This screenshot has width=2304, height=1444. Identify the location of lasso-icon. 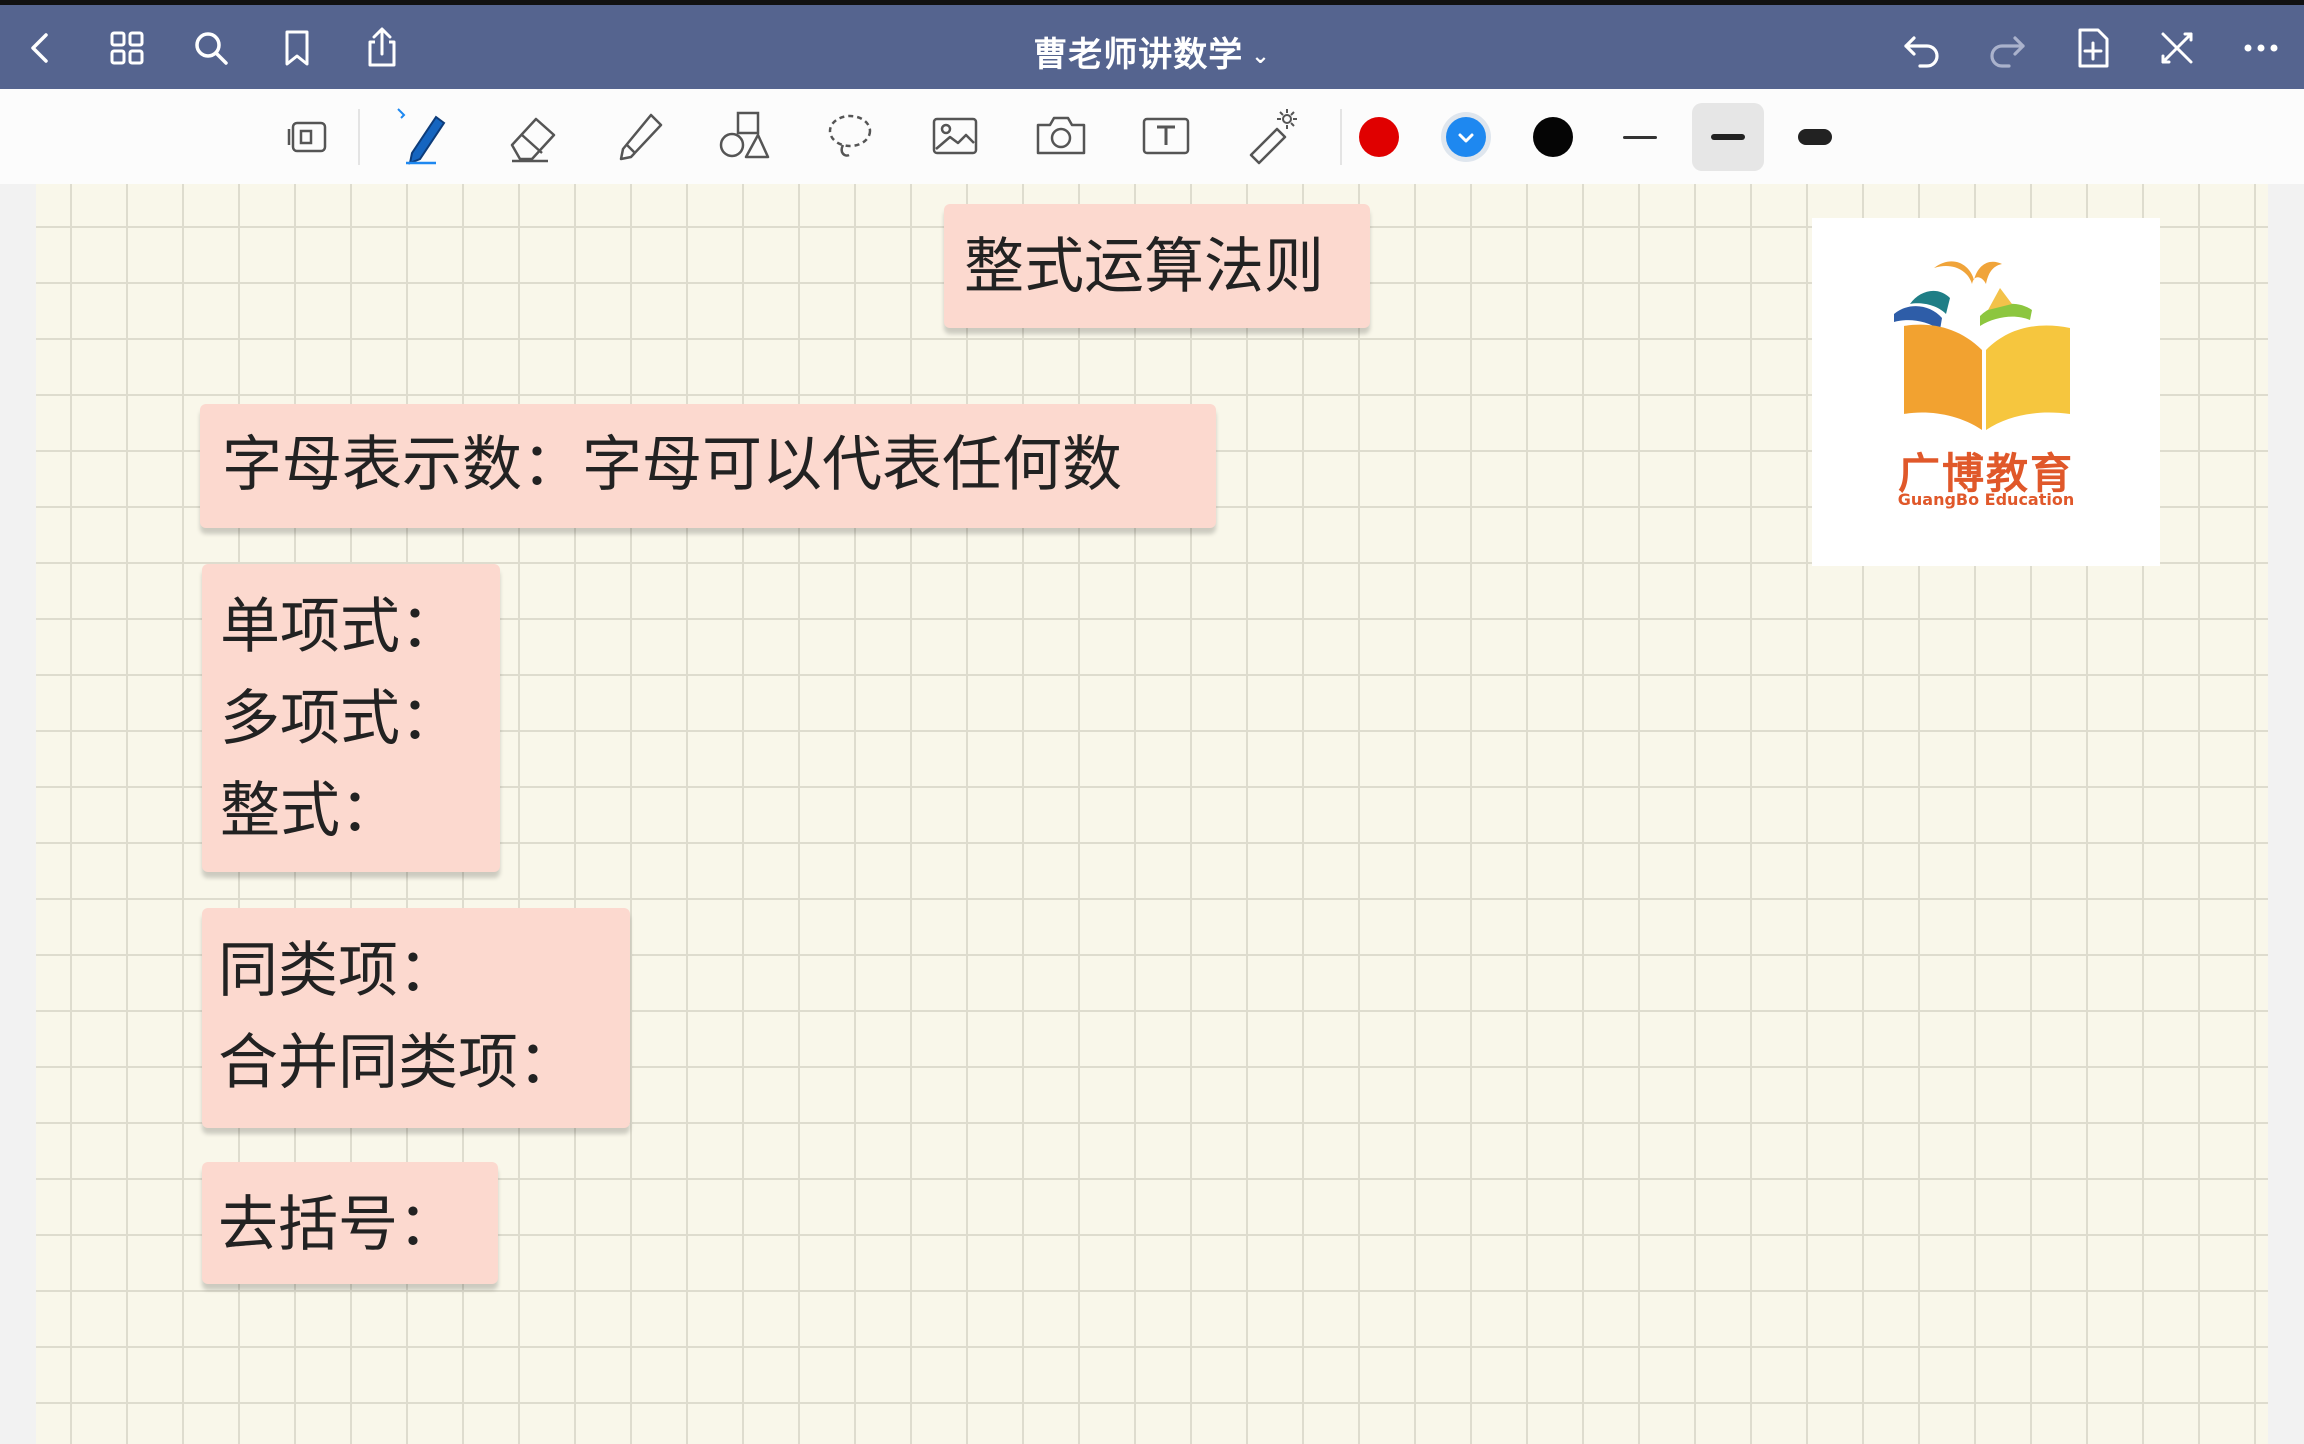
(850, 135).